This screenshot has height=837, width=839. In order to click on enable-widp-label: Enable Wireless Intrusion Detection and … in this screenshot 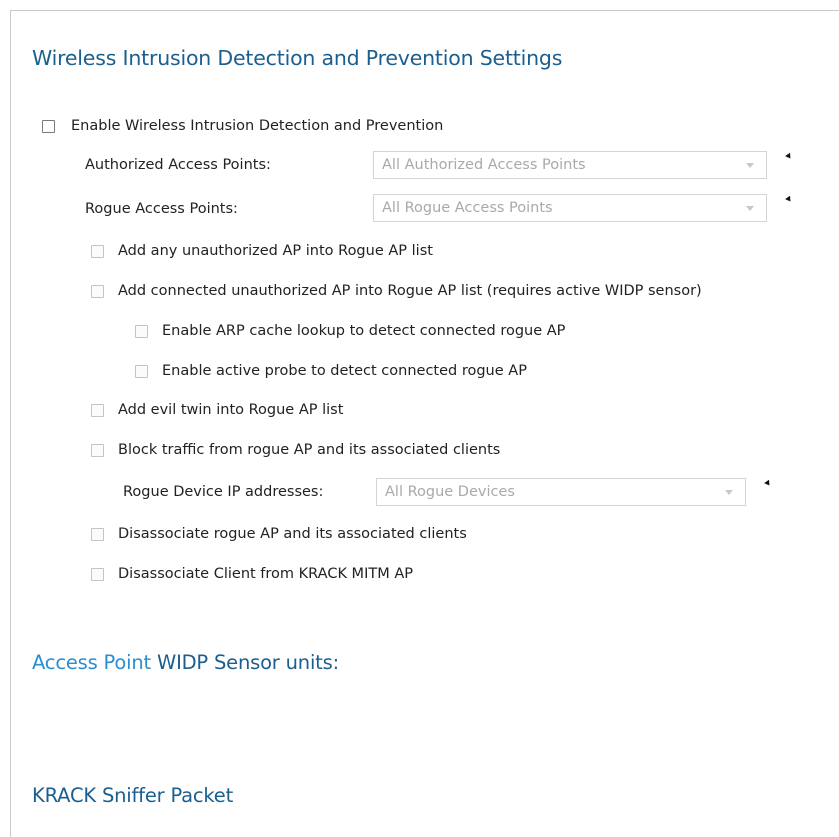, I will do `click(257, 126)`.